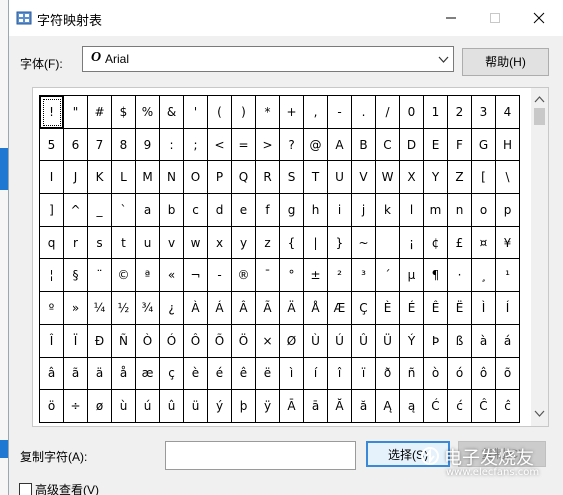  I want to click on character-cell: n, so click(460, 210).